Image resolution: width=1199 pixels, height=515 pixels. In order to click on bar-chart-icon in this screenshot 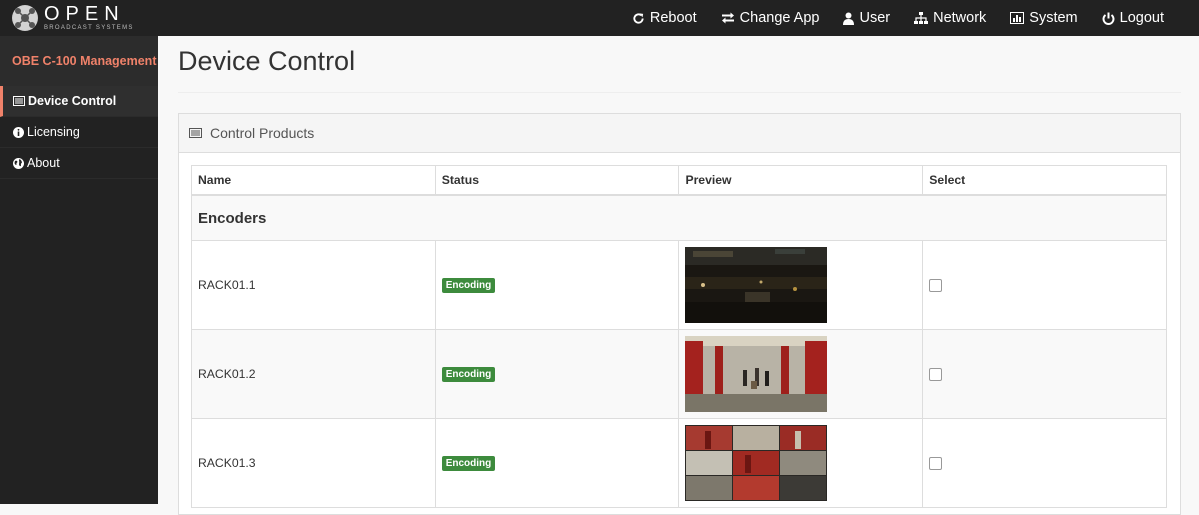, I will do `click(1017, 18)`.